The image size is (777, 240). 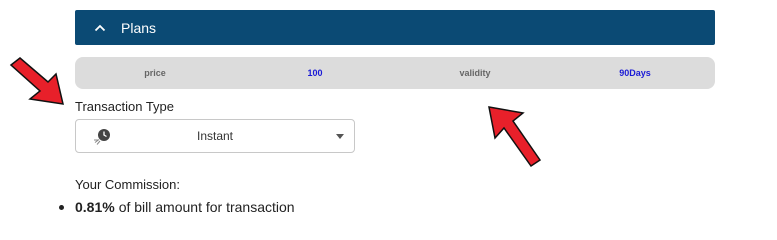 What do you see at coordinates (206, 207) in the screenshot?
I see `commission-text: of bill amount for transaction` at bounding box center [206, 207].